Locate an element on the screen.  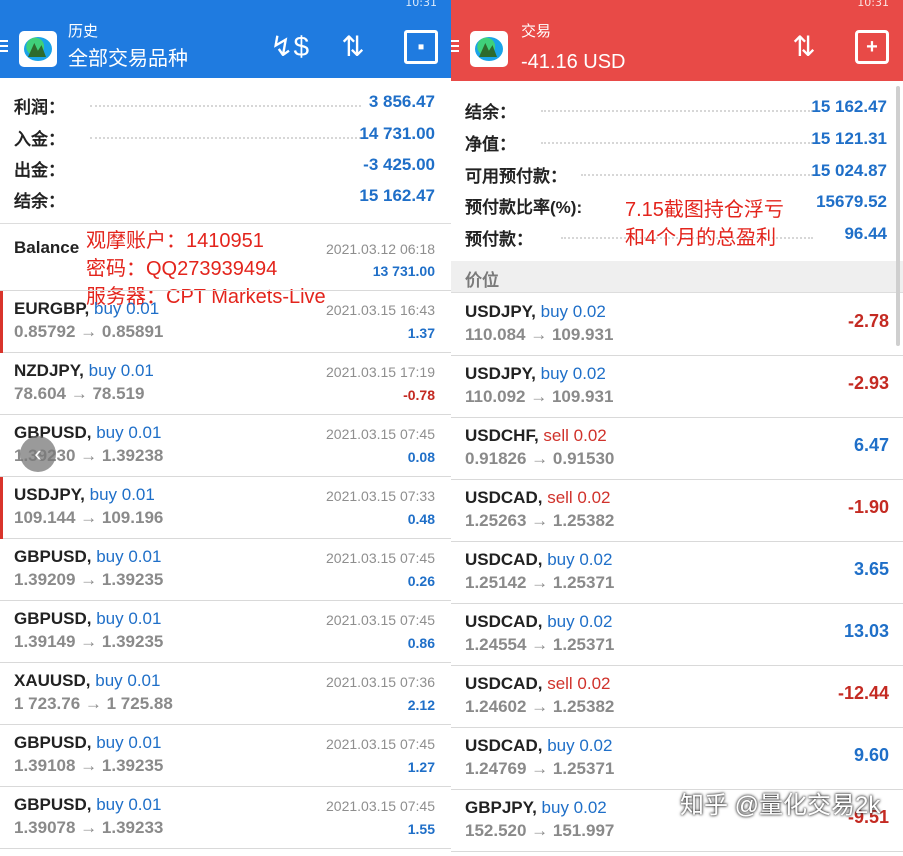
currency-exchange-icon: ↯$ is located at coordinates (289, 47).